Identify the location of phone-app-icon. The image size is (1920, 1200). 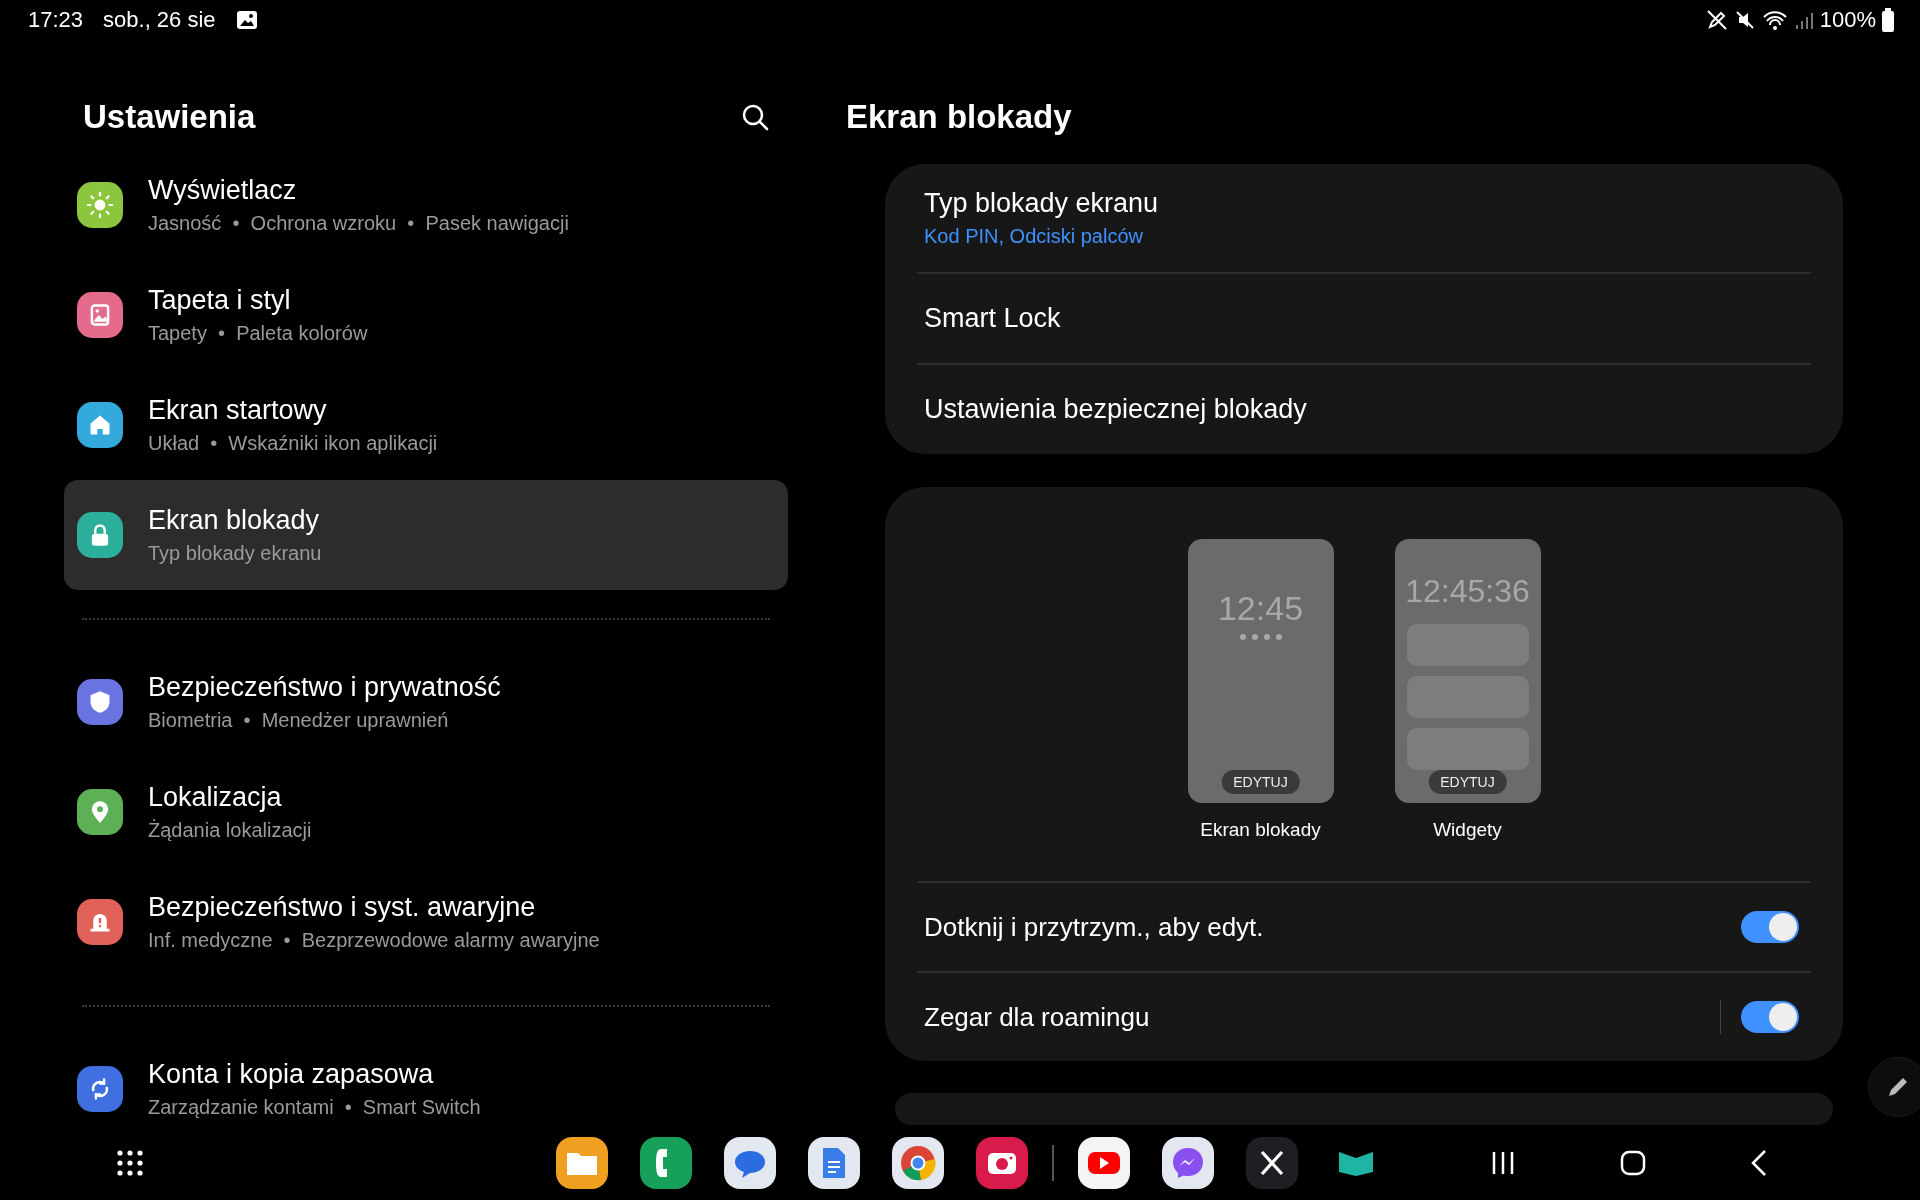
(666, 1162).